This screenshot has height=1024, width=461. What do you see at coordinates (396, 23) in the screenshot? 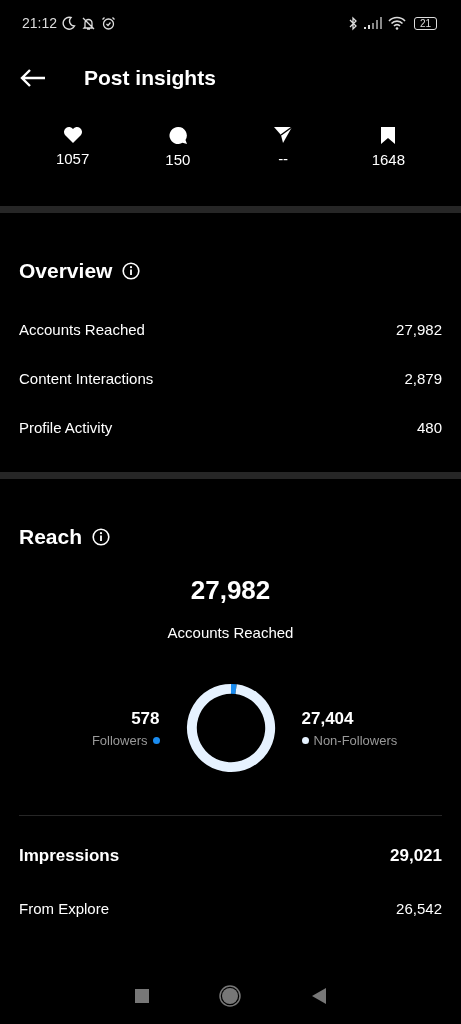
I see `wifi-icon` at bounding box center [396, 23].